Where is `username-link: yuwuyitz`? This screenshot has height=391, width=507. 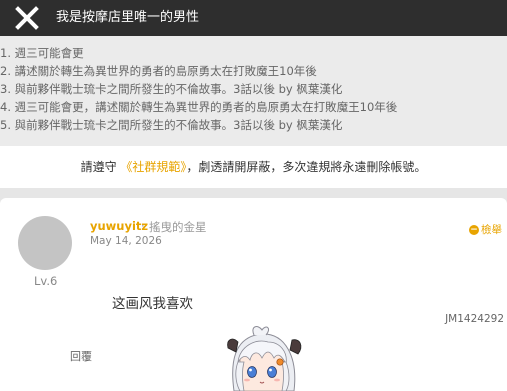
username-link: yuwuyitz is located at coordinates (119, 226).